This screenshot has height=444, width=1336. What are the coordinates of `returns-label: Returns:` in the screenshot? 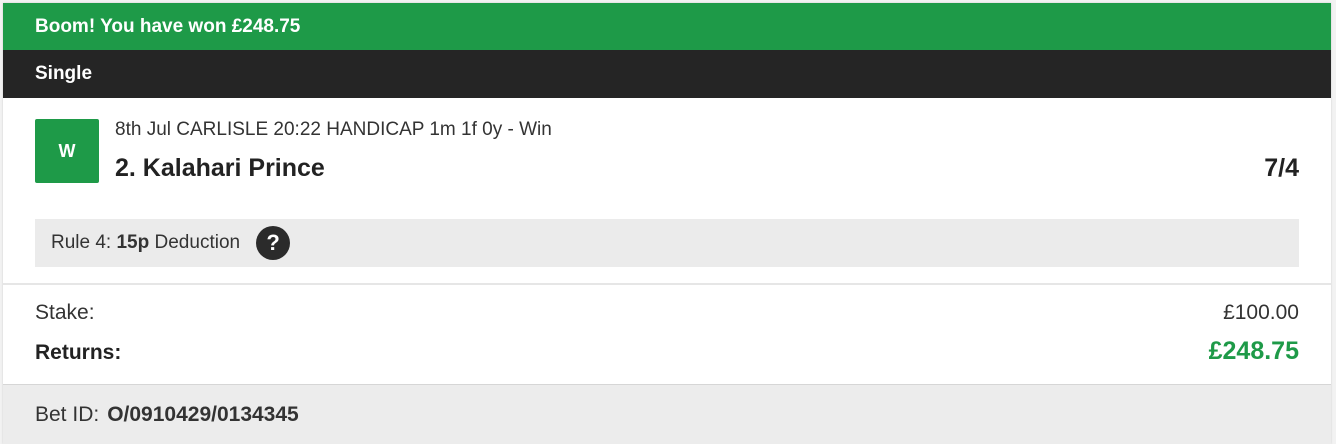 It's located at (78, 352).